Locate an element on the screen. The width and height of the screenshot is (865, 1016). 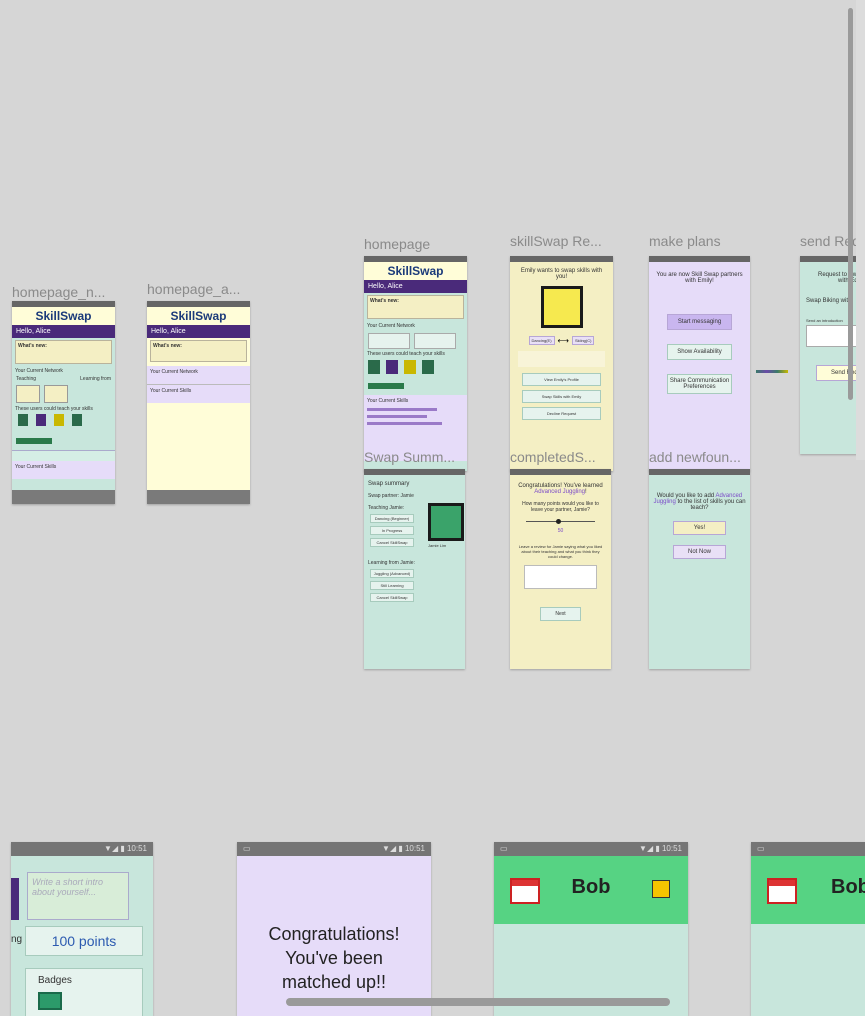
skill-chip: Dancing(E) is located at coordinates (541, 340).